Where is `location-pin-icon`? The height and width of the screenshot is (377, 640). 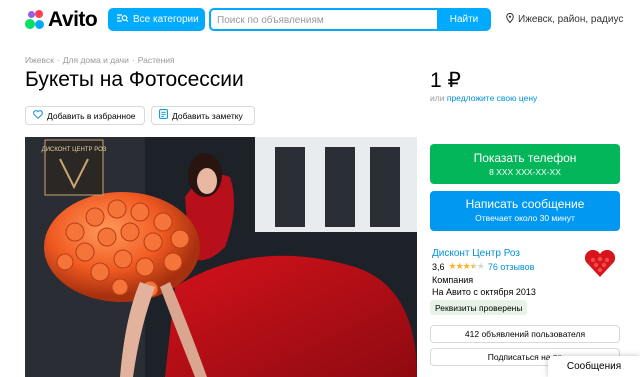
location-pin-icon is located at coordinates (510, 19).